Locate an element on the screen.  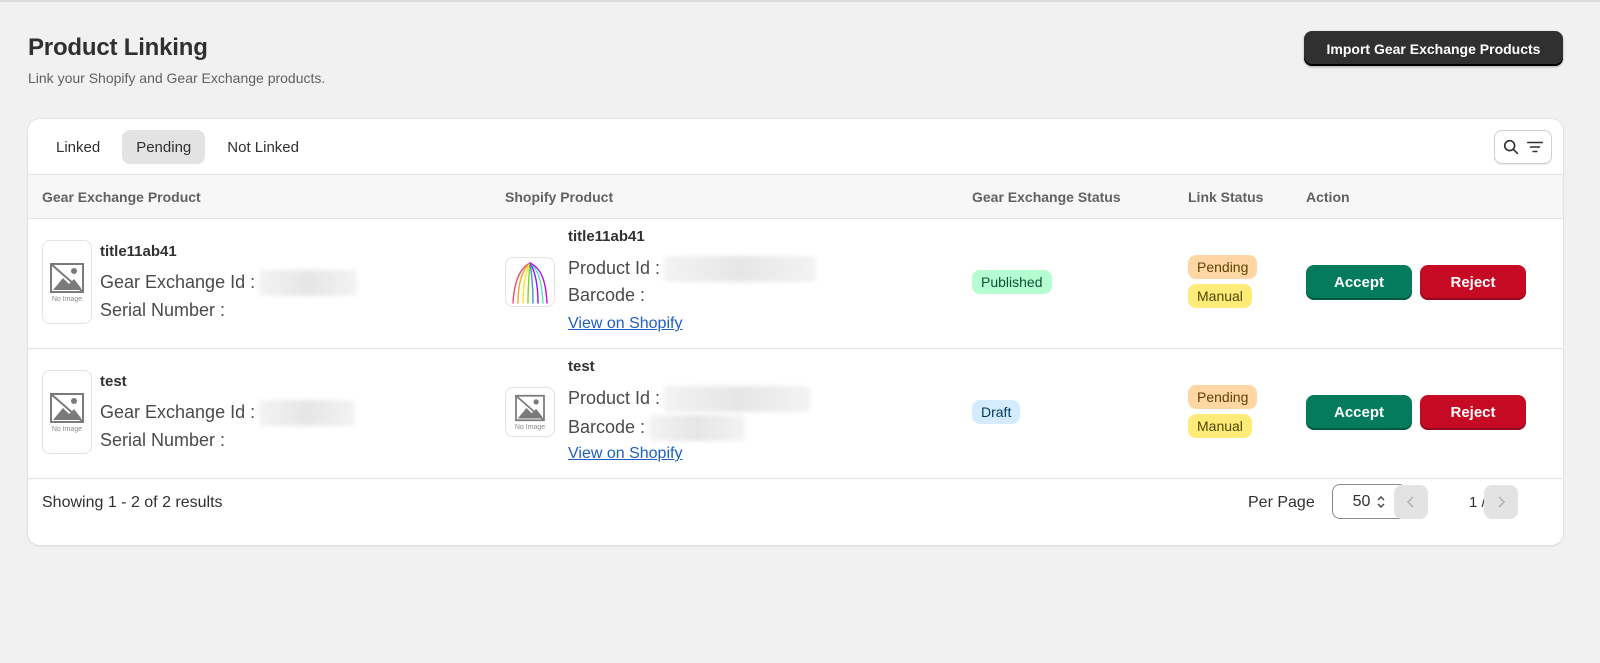
gear-exchange-title: title11ab41 is located at coordinates (138, 251).